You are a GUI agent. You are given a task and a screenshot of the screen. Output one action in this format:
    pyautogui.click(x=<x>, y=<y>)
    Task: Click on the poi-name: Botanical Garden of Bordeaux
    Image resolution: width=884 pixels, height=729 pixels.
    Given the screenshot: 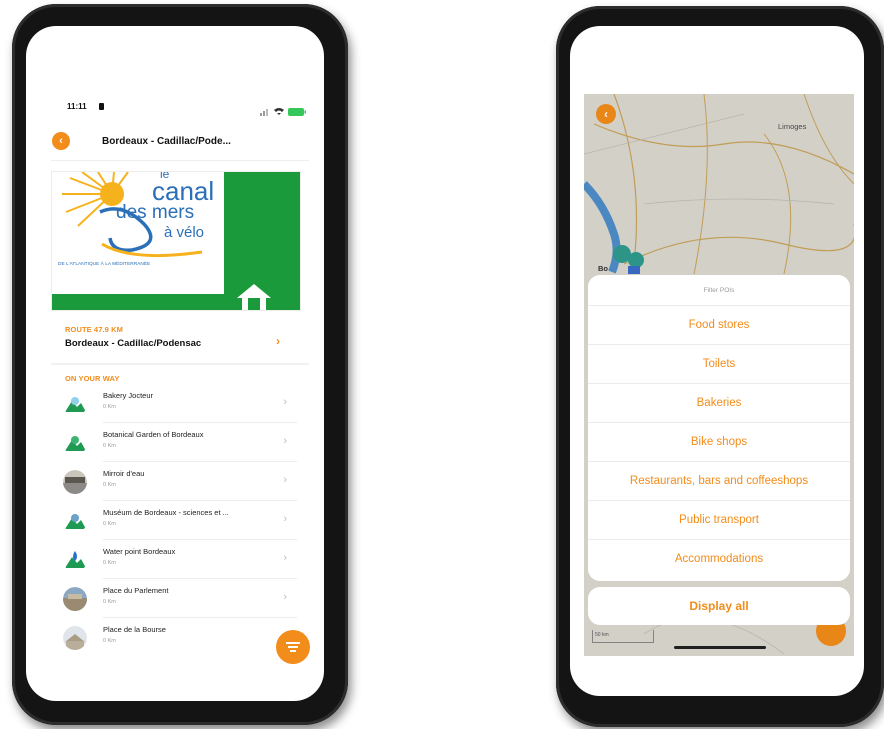 What is the action you would take?
    pyautogui.click(x=153, y=434)
    